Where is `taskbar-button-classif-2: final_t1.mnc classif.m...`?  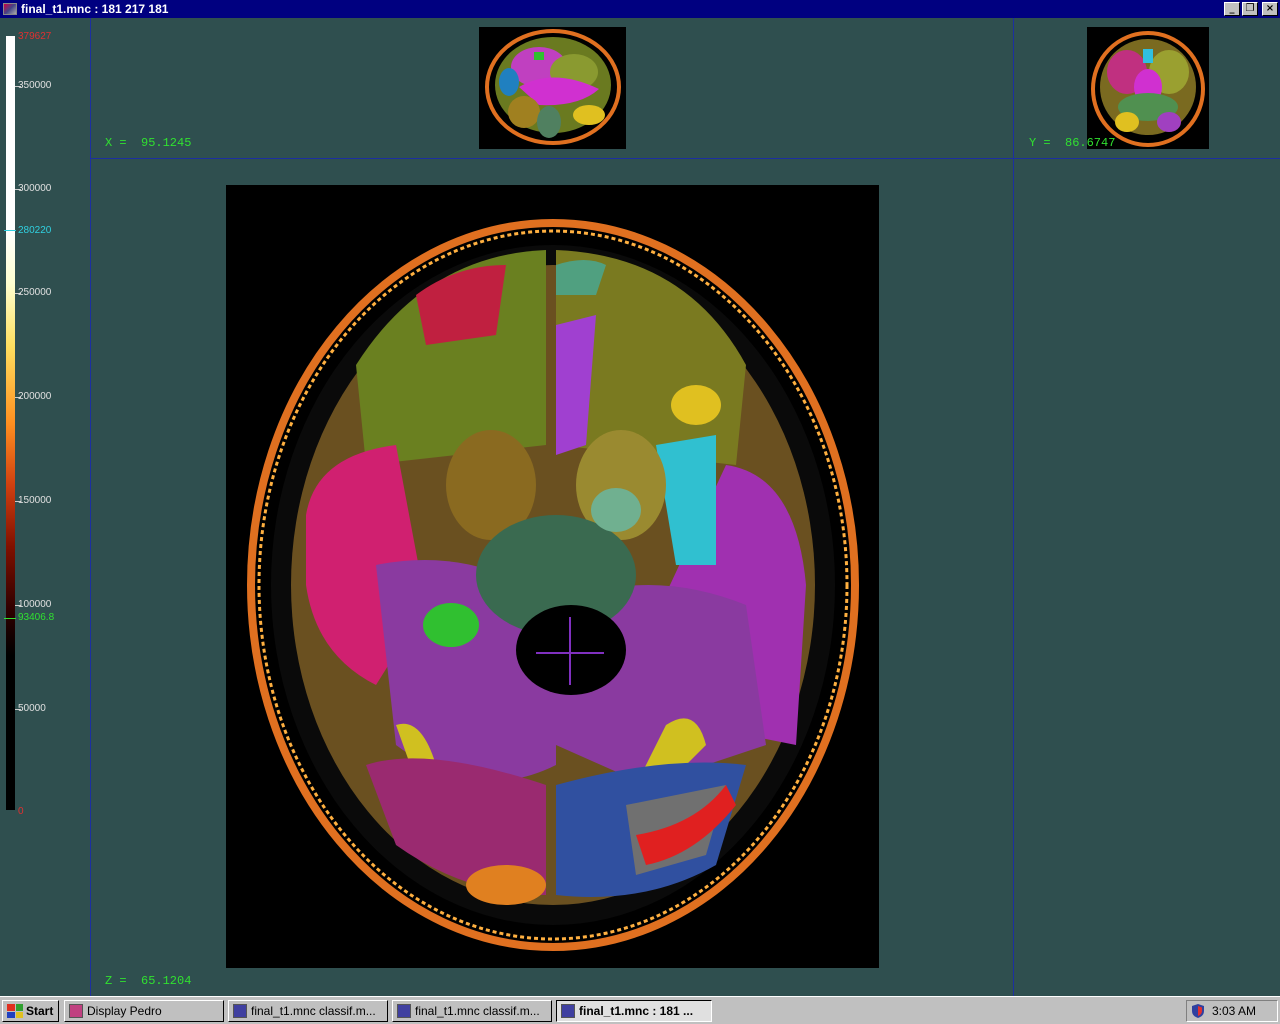
taskbar-button-classif-2: final_t1.mnc classif.m... is located at coordinates (472, 1011).